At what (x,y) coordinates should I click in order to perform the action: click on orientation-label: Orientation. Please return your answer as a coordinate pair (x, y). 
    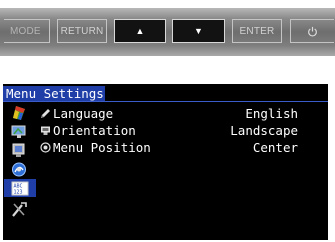
    Looking at the image, I should click on (94, 130).